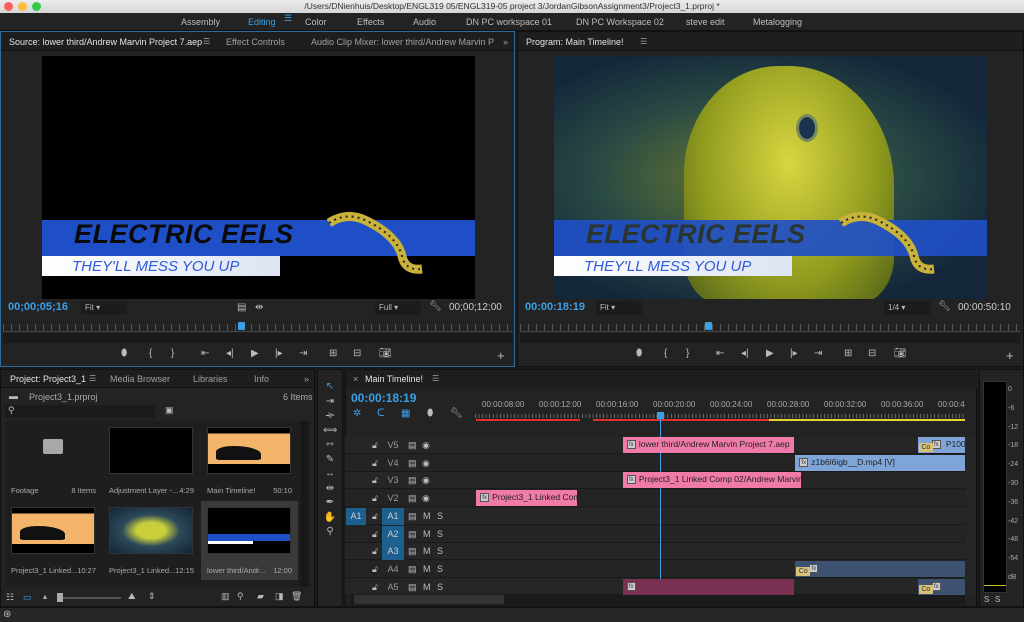  What do you see at coordinates (770, 328) in the screenshot?
I see `program-time-ruler` at bounding box center [770, 328].